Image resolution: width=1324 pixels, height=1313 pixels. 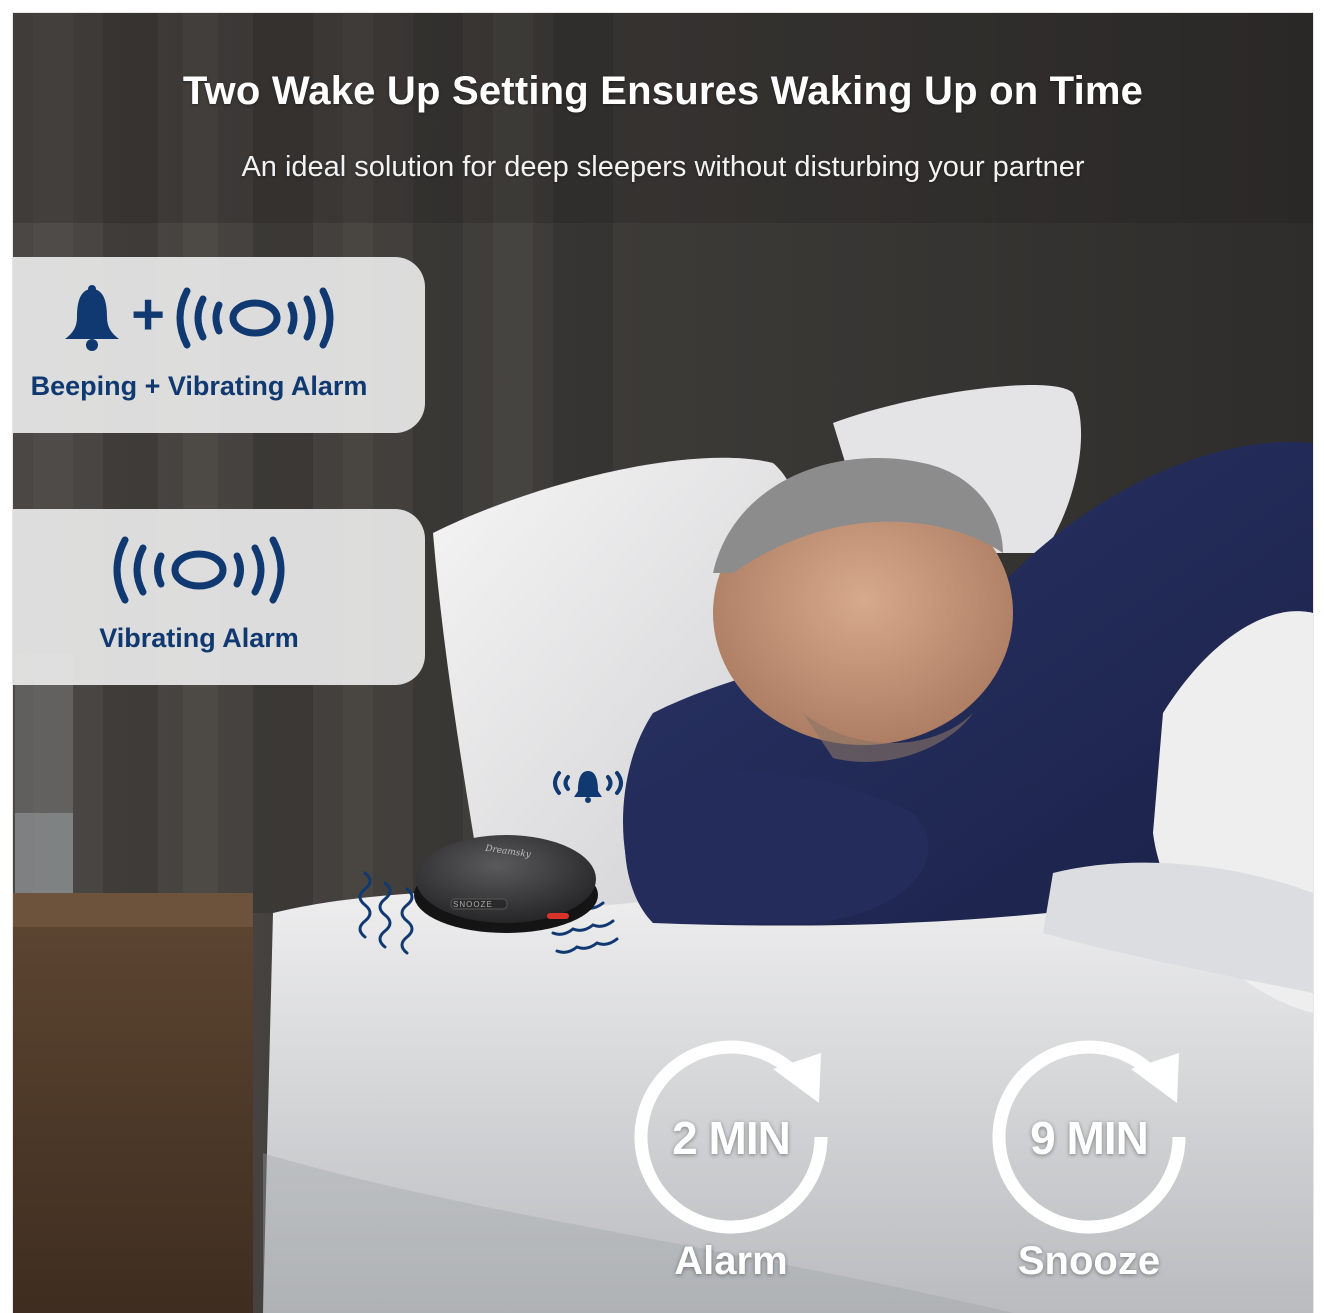 I want to click on snooze-timer: 9 MIN Snooze, so click(x=1089, y=1167).